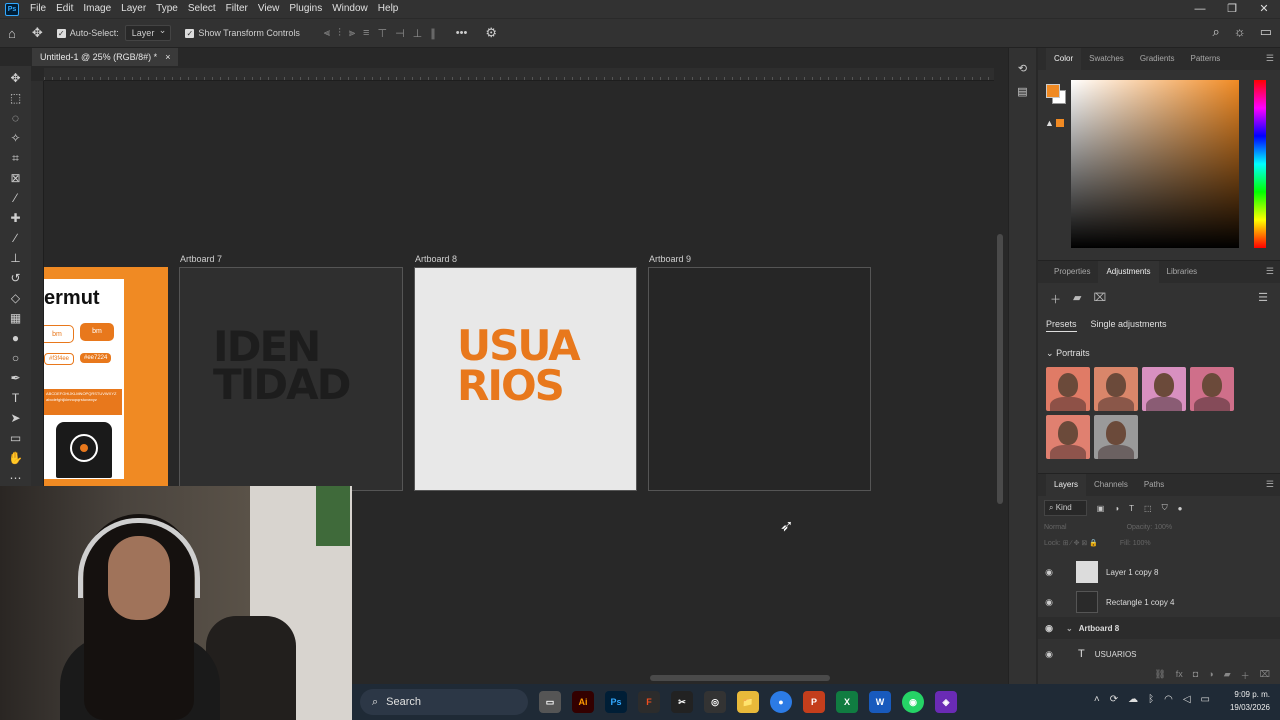  What do you see at coordinates (847, 702) in the screenshot?
I see `excel-icon: X` at bounding box center [847, 702].